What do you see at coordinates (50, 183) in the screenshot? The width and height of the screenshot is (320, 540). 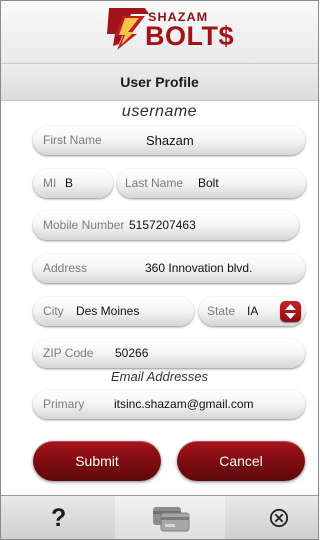 I see `middle-initial-label: MI` at bounding box center [50, 183].